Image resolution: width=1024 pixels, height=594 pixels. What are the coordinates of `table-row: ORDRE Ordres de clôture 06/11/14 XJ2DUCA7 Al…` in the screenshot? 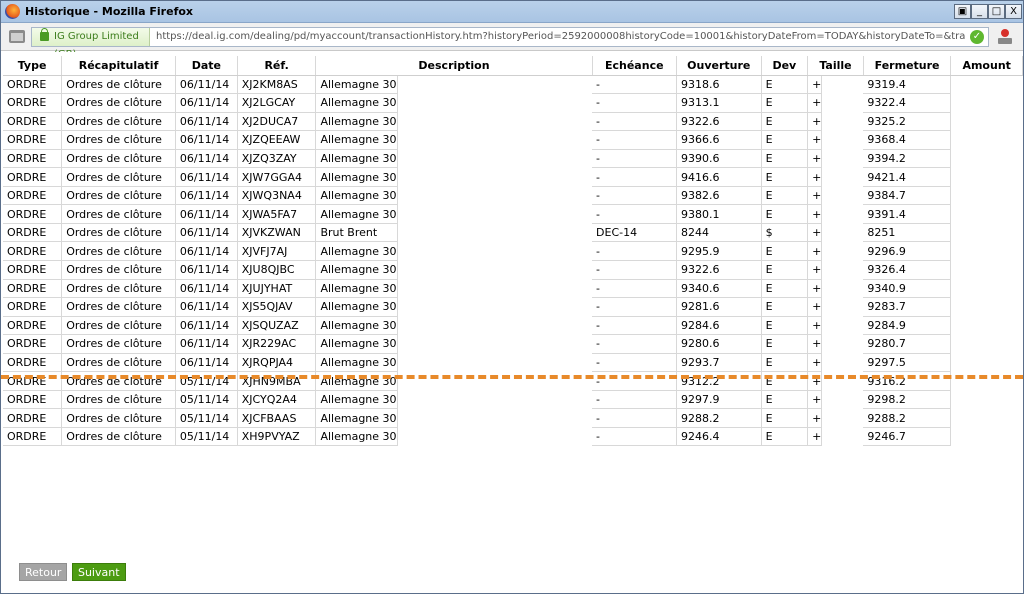 It's located at (513, 122).